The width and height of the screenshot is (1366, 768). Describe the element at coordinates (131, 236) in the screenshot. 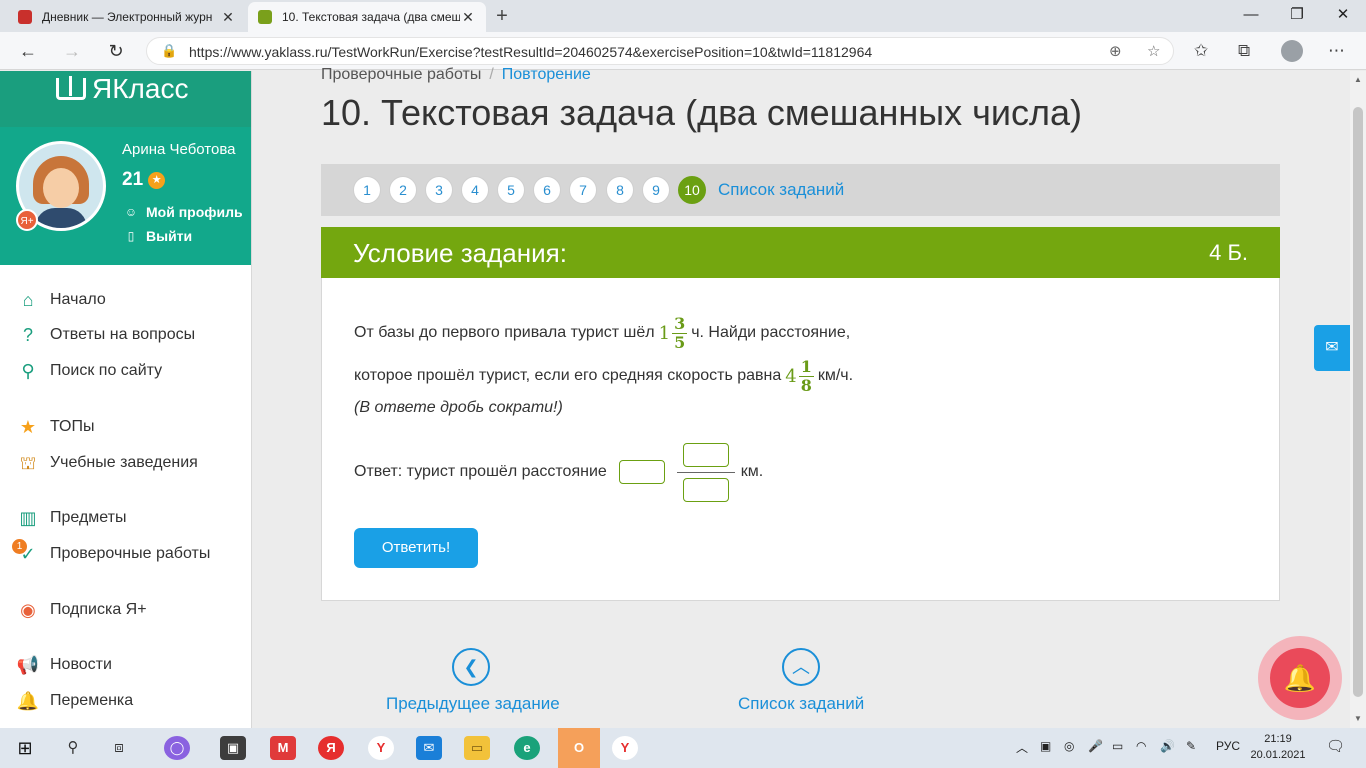

I see `logout-icon: ▯` at that location.